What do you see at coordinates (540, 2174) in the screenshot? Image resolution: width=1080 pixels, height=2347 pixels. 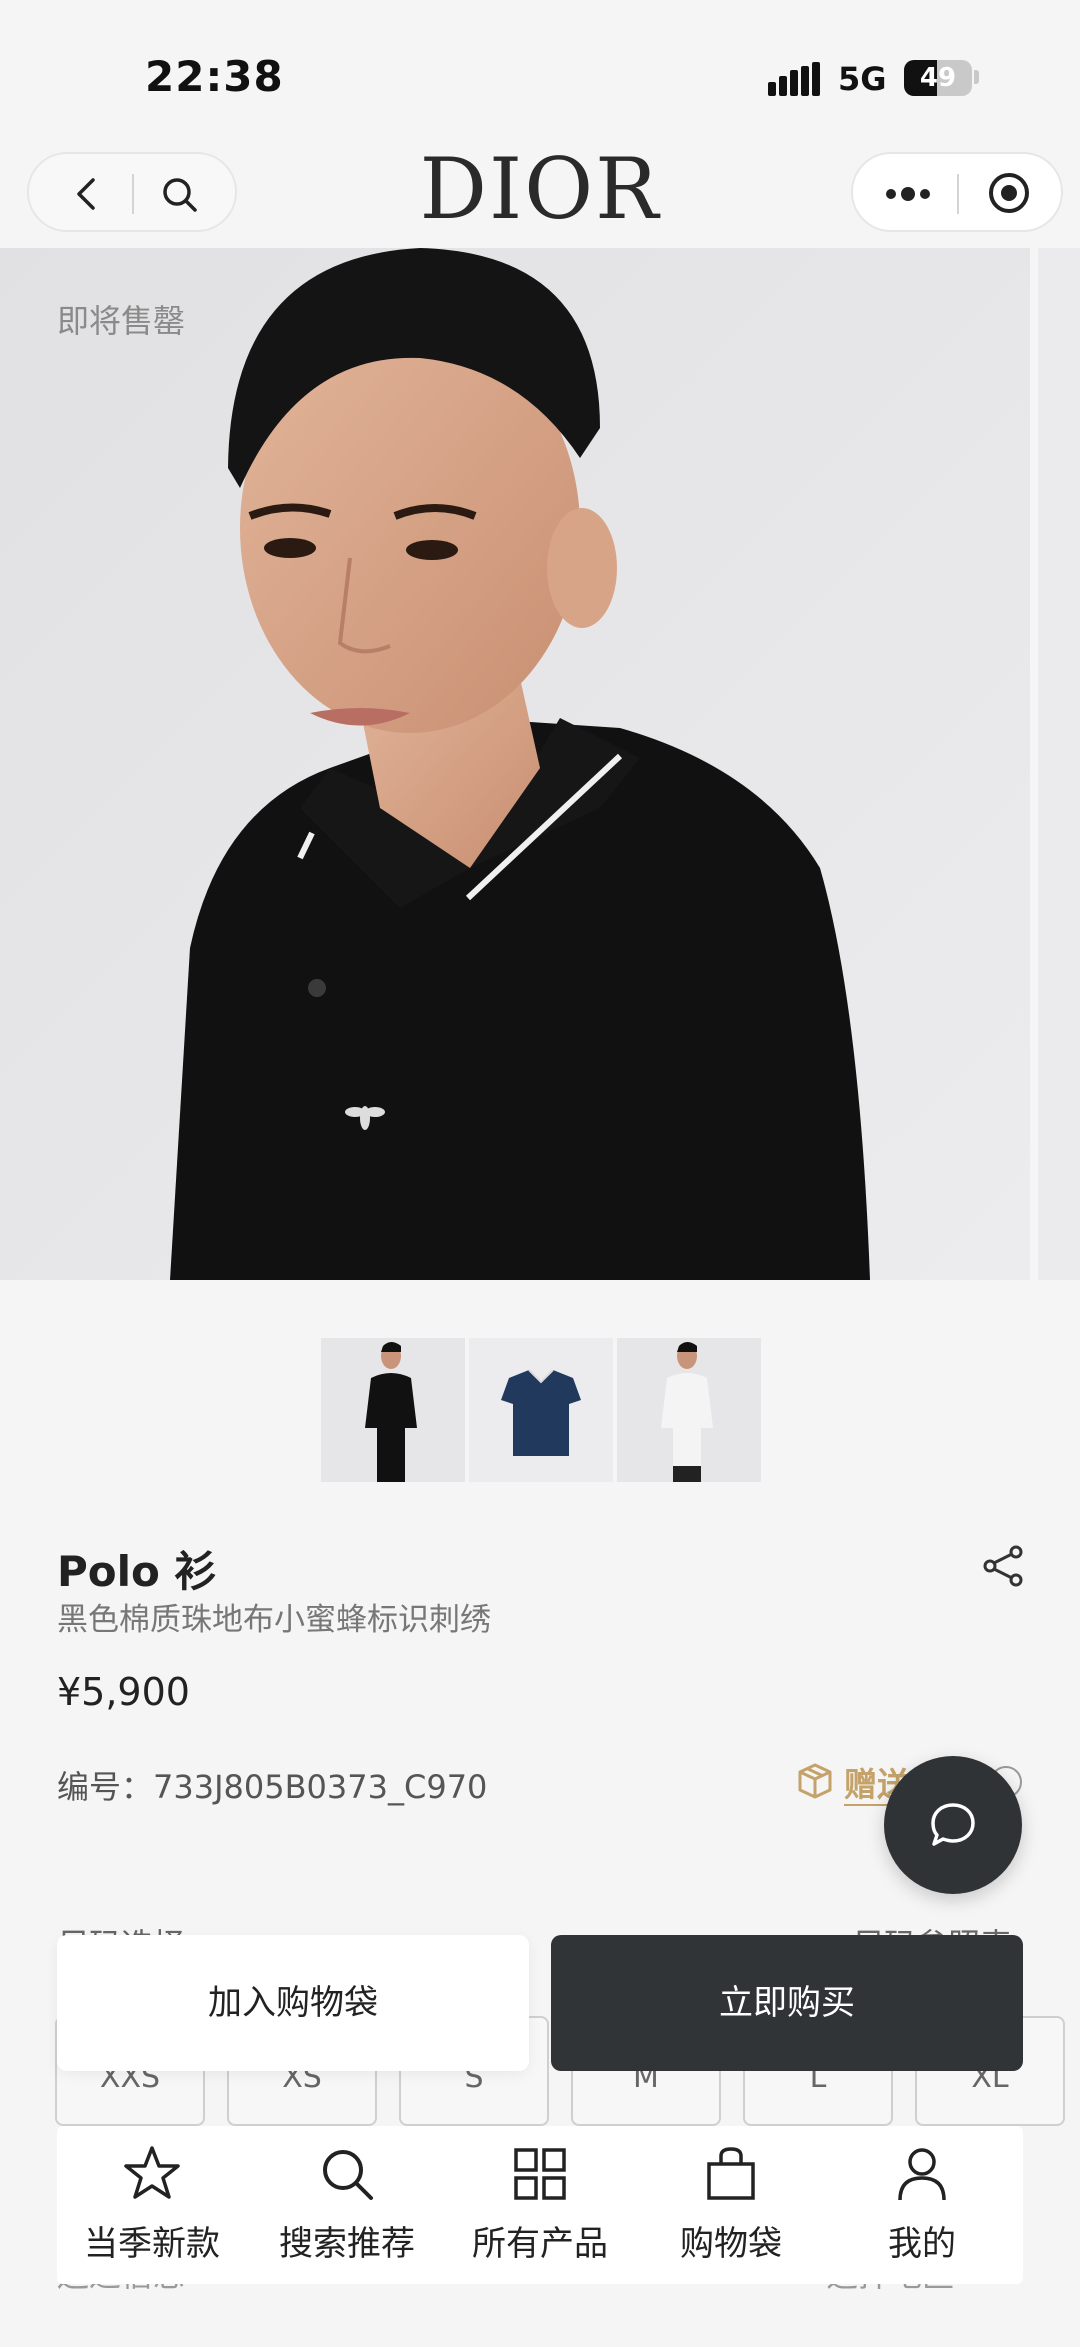 I see `grid-icon` at bounding box center [540, 2174].